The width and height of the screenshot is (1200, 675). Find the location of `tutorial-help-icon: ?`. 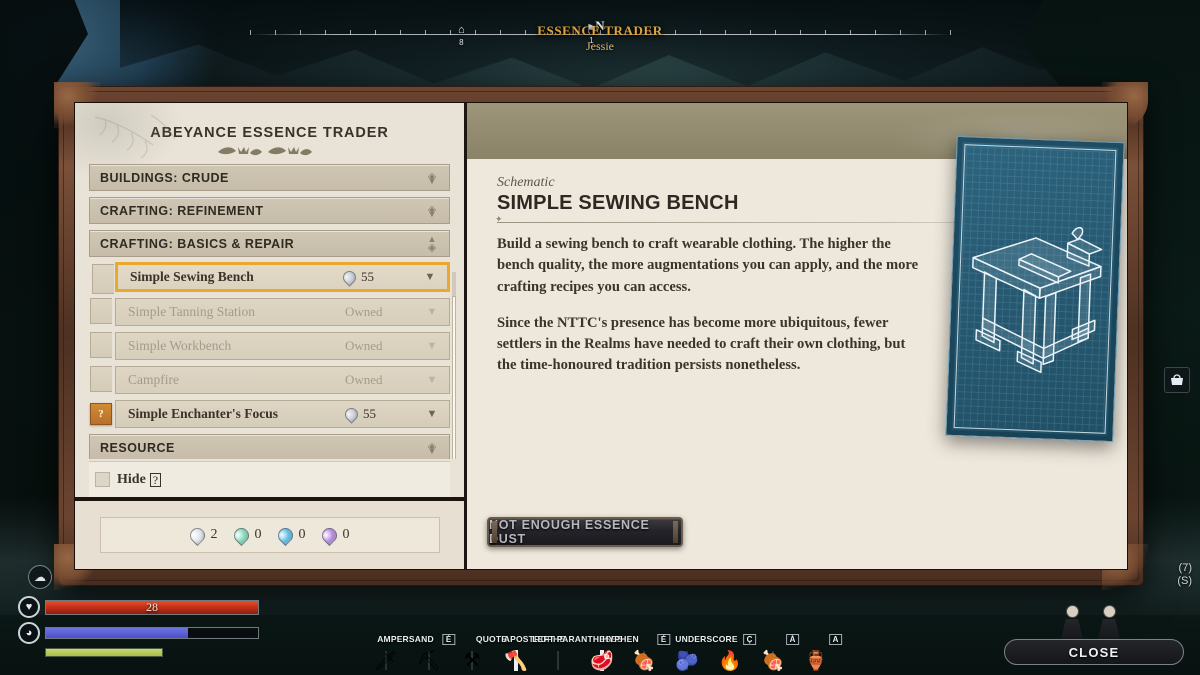

tutorial-help-icon: ? is located at coordinates (101, 414).